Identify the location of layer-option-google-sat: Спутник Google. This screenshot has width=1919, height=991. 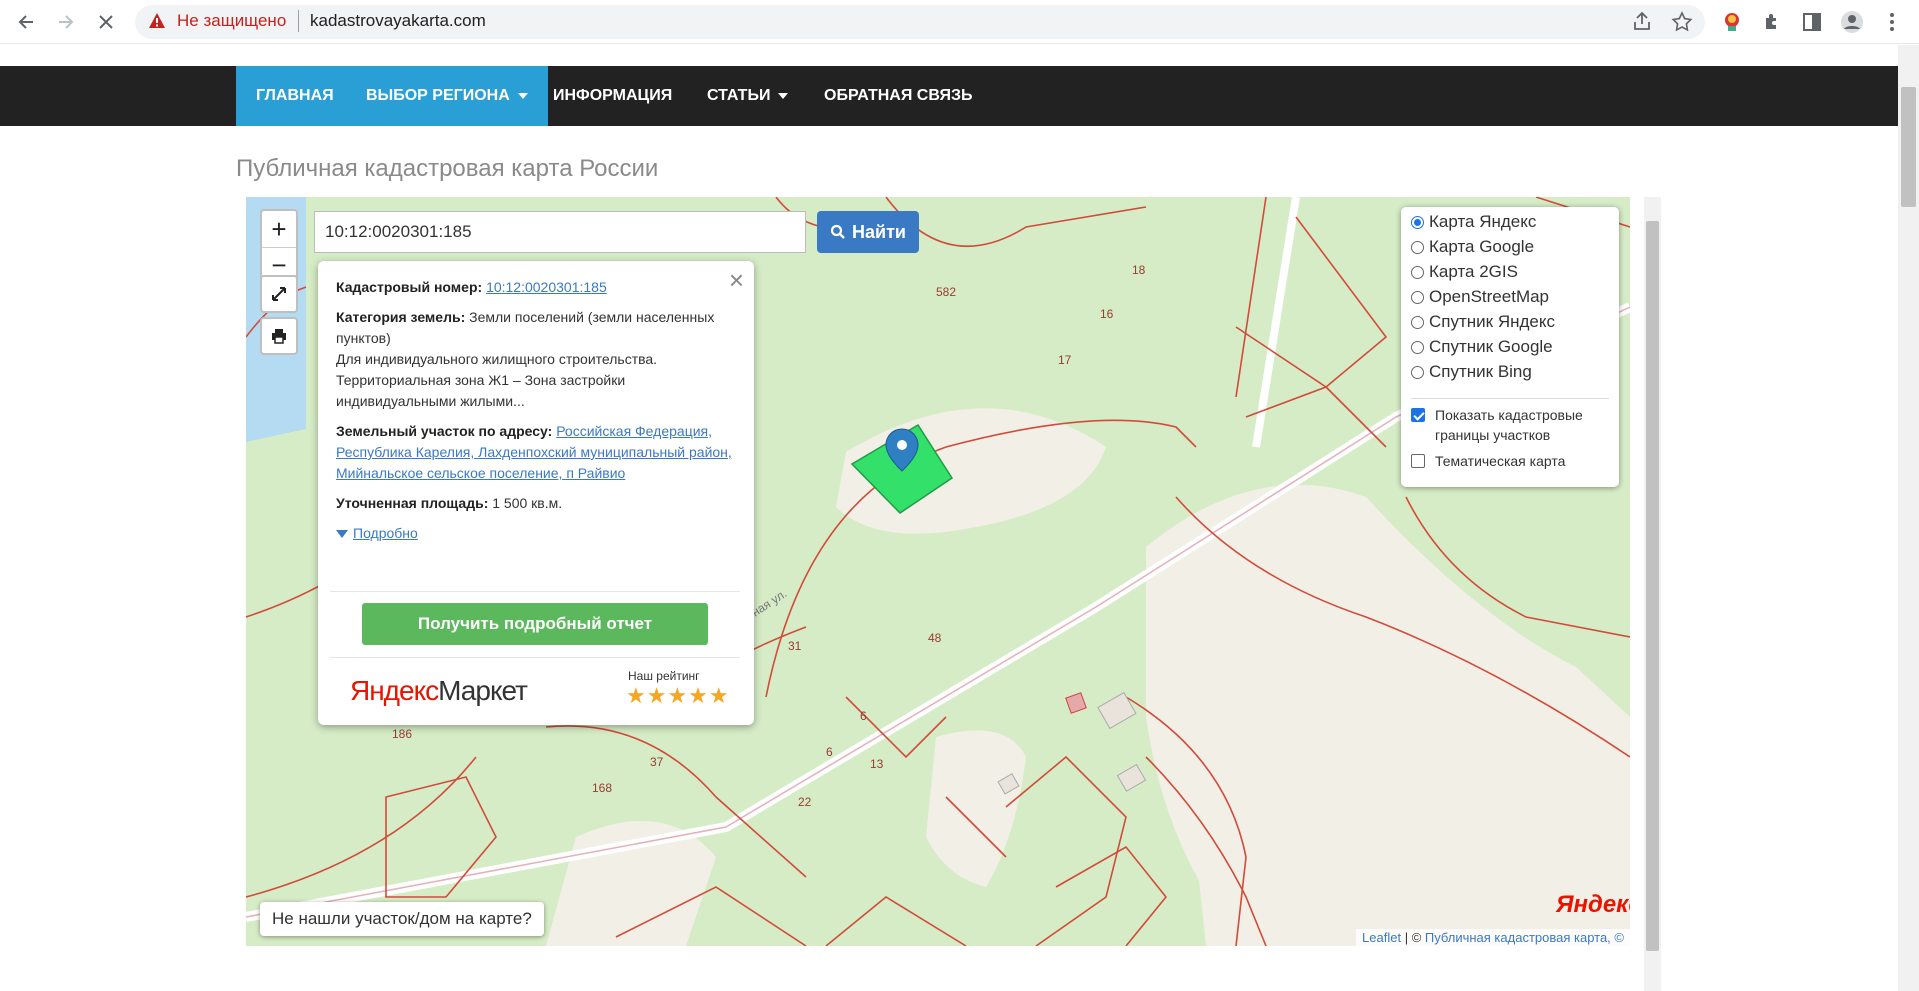
(1482, 347).